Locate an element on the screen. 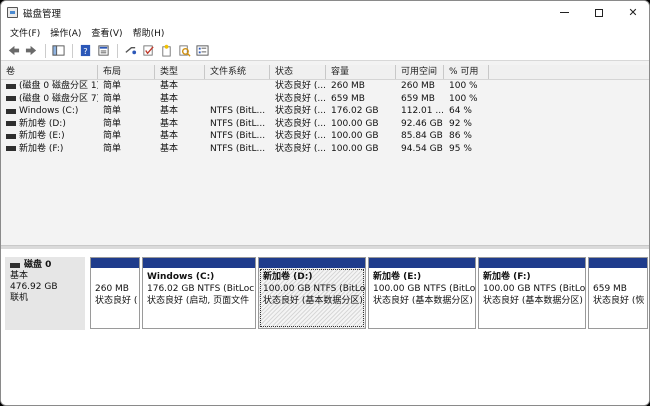 The width and height of the screenshot is (650, 406). disk-name: 磁盘 0 is located at coordinates (38, 265).